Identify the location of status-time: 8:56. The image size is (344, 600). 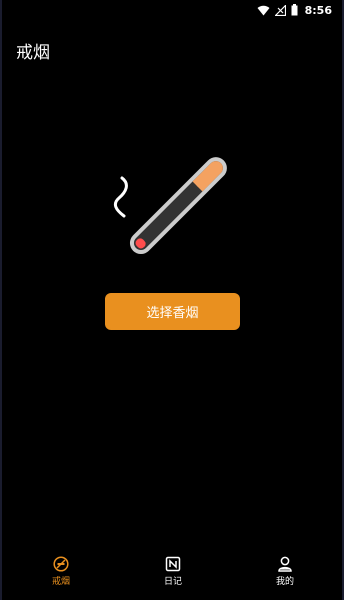
(318, 10).